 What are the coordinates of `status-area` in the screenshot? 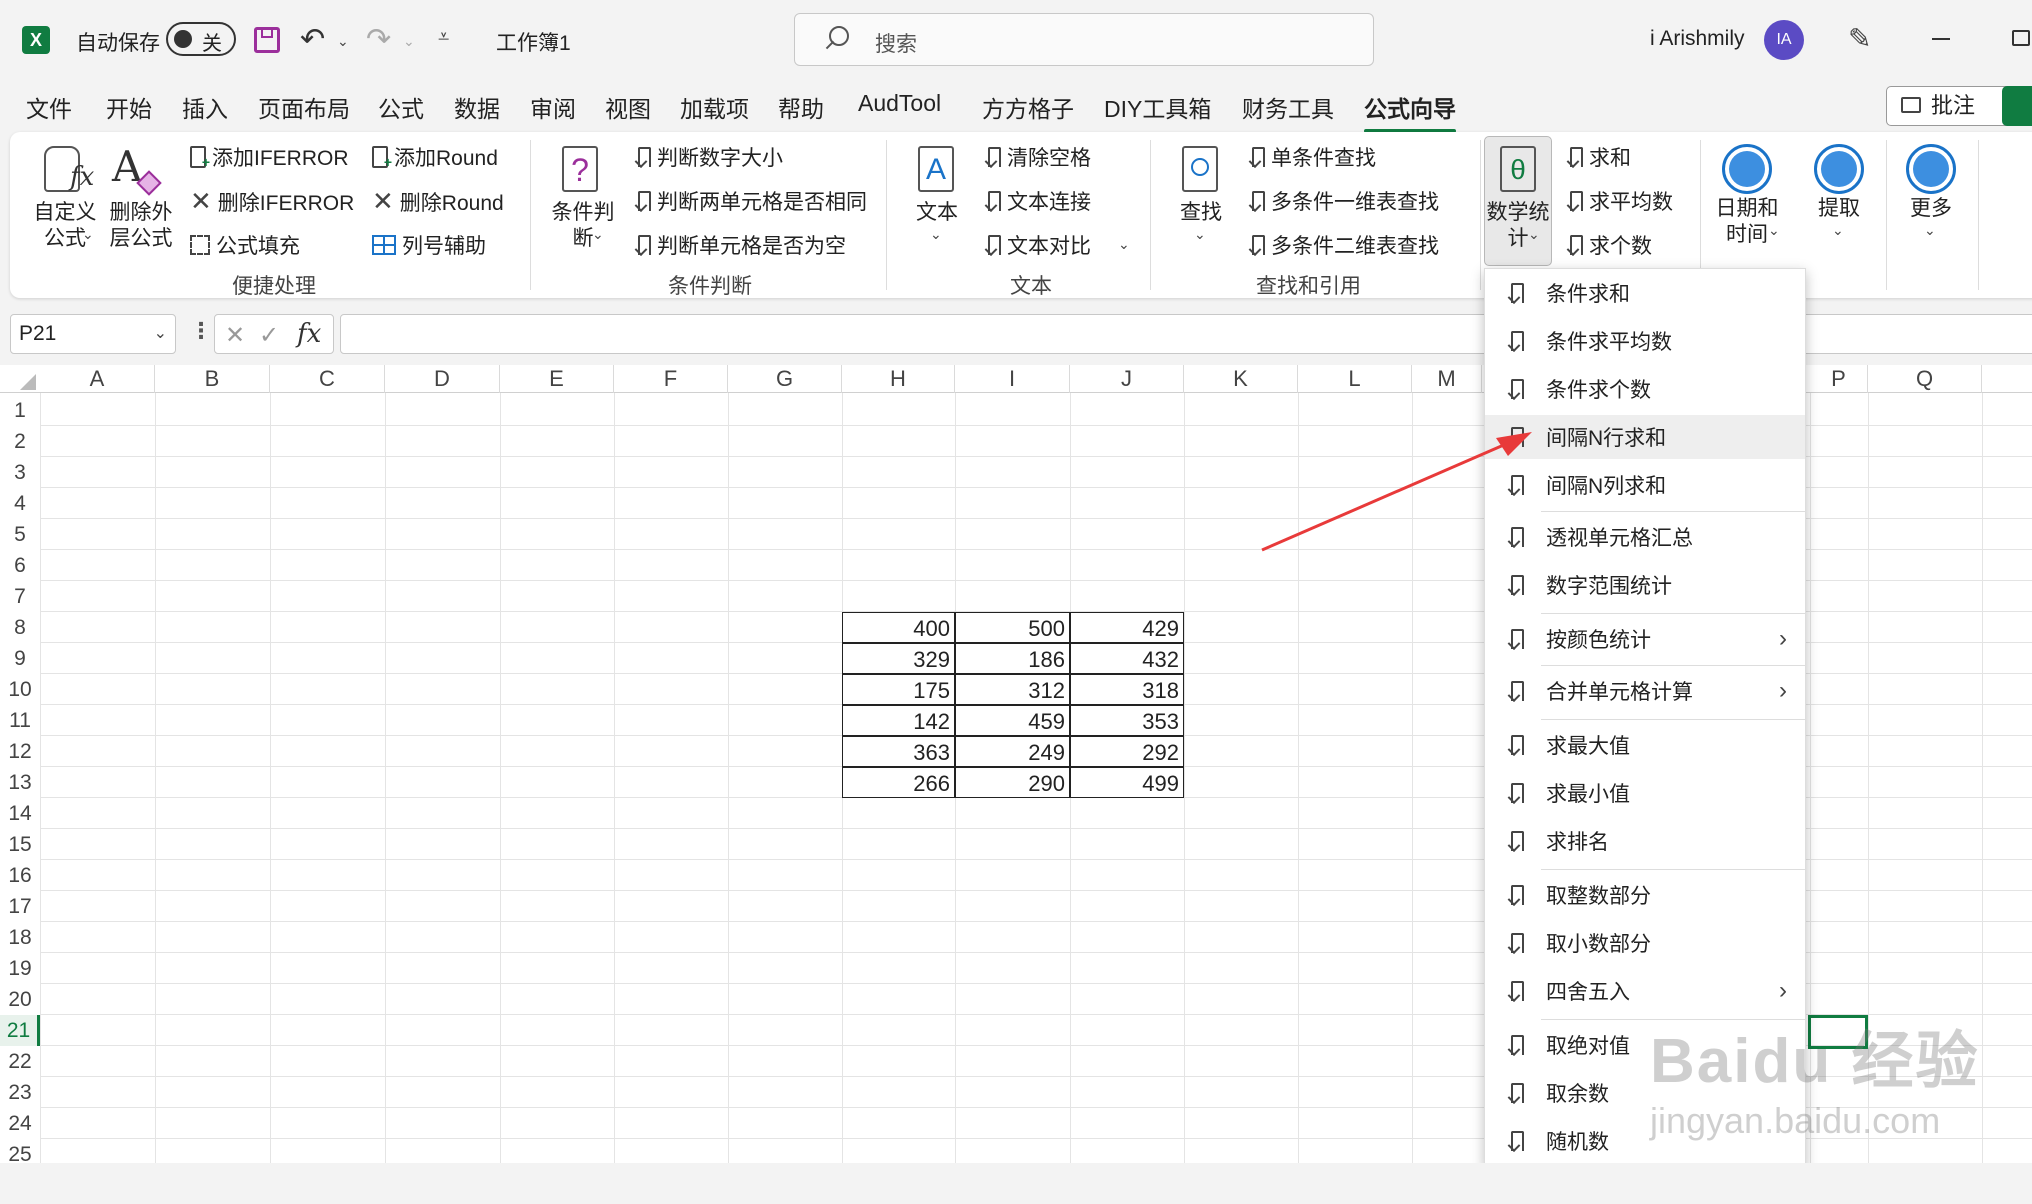 It's located at (1016, 1183).